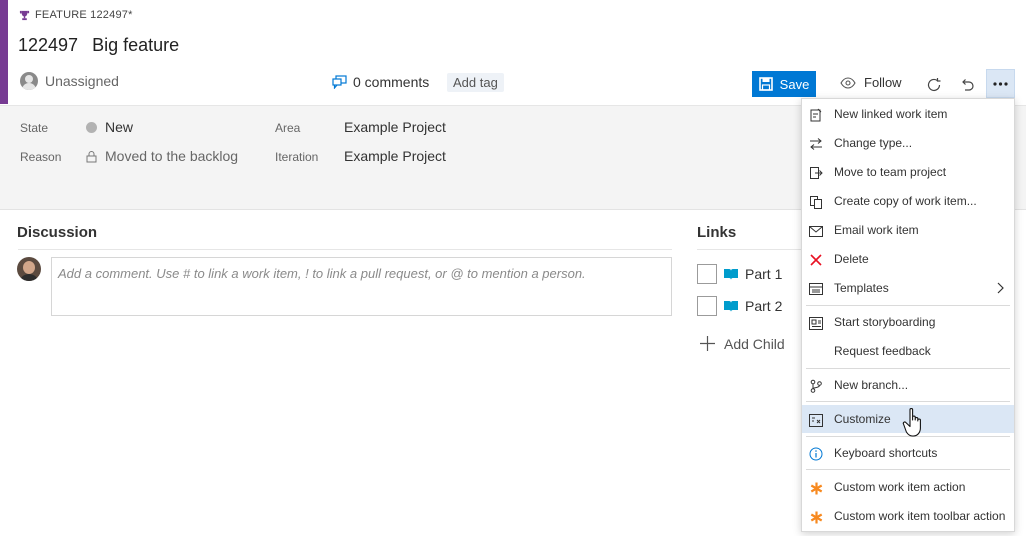  What do you see at coordinates (908, 516) in the screenshot?
I see `menu-item-custom-work-item-toolbar-action: Custom work item toolbar action` at bounding box center [908, 516].